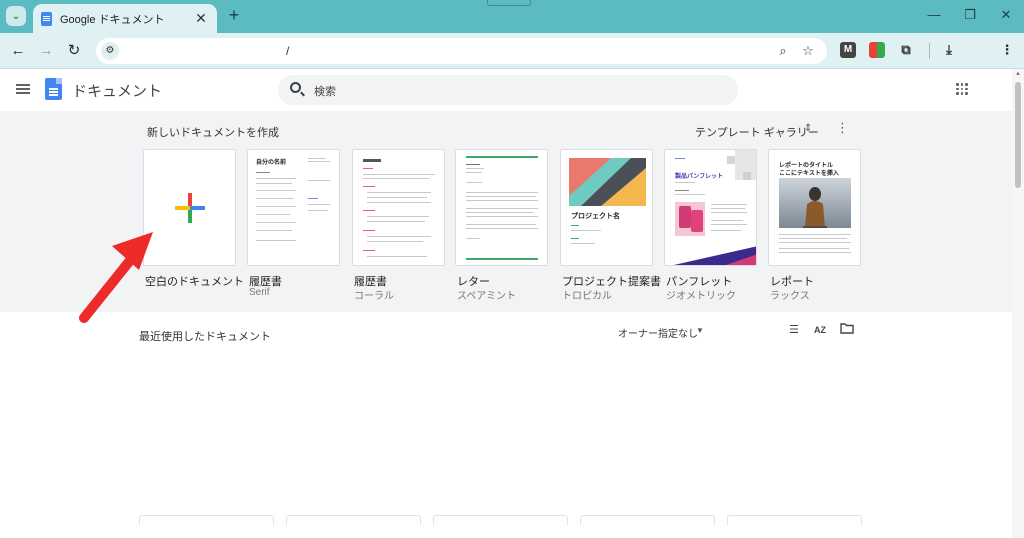 This screenshot has height=538, width=1024. I want to click on window-drag-handle, so click(509, 3).